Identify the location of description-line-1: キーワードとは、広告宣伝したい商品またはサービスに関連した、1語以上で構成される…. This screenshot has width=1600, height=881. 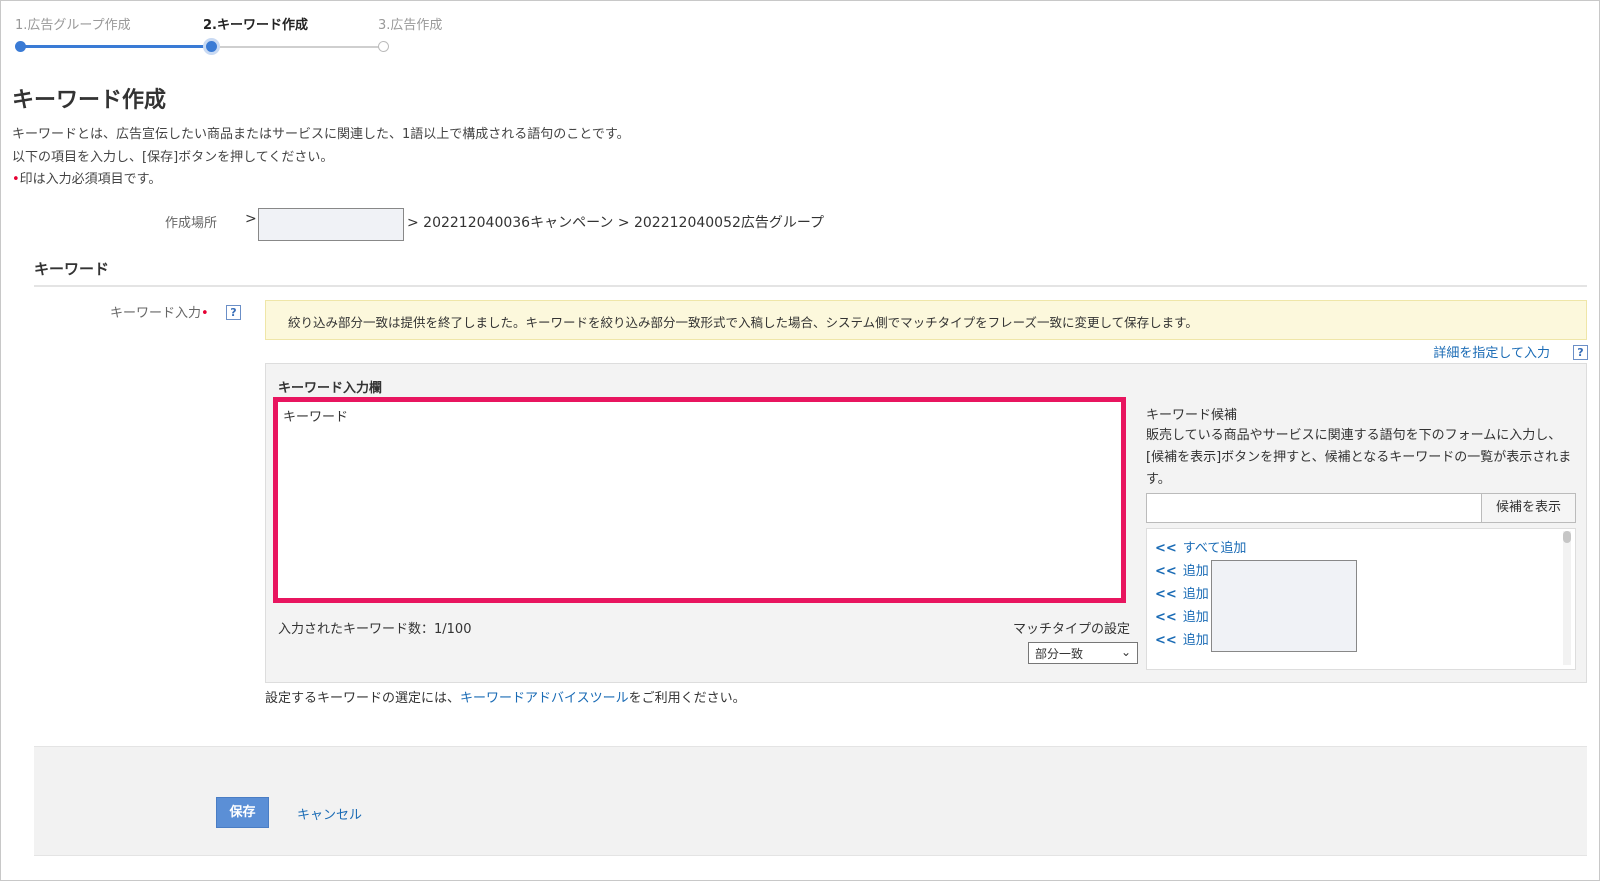
(321, 134).